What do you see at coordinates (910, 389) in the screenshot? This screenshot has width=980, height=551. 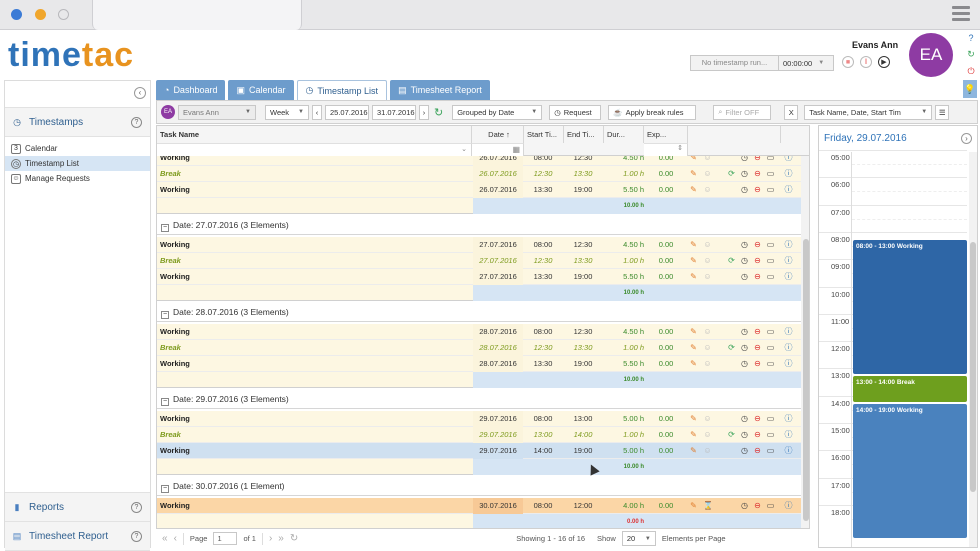 I see `calendar-event-break: 13:00 - 14:00 Break` at bounding box center [910, 389].